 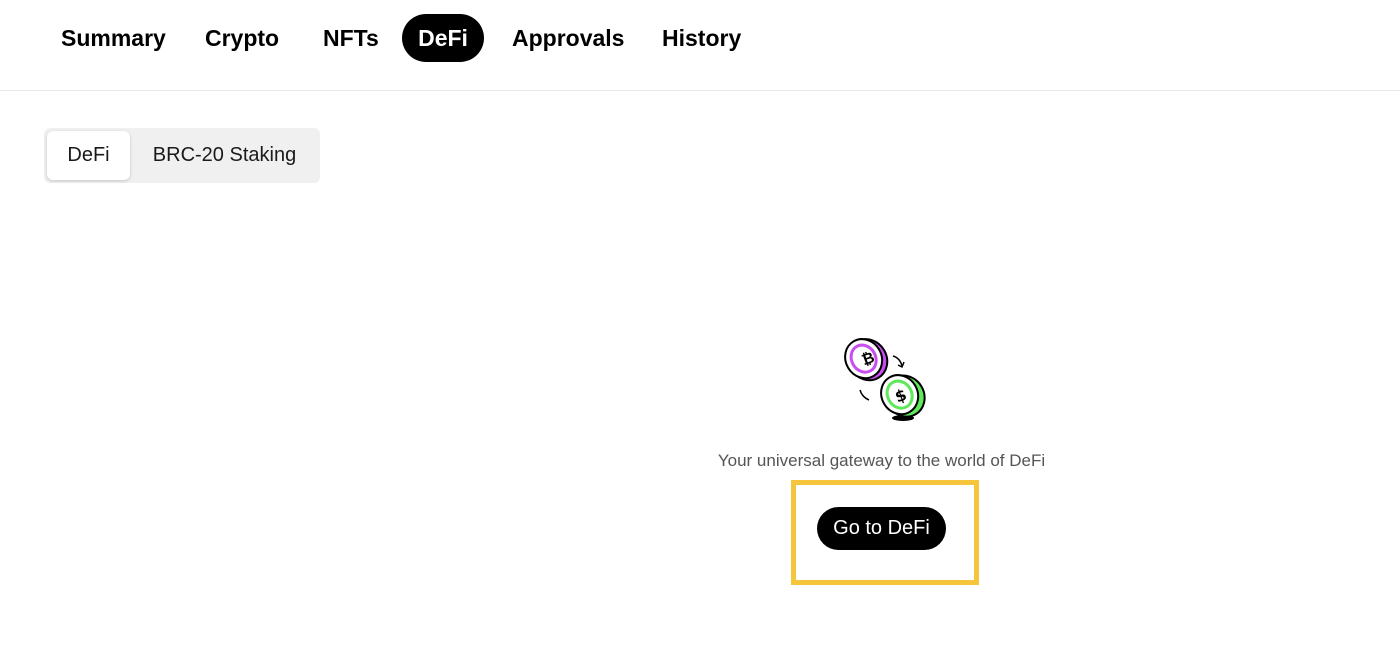 What do you see at coordinates (351, 38) in the screenshot?
I see `tab-nfts: NFTs` at bounding box center [351, 38].